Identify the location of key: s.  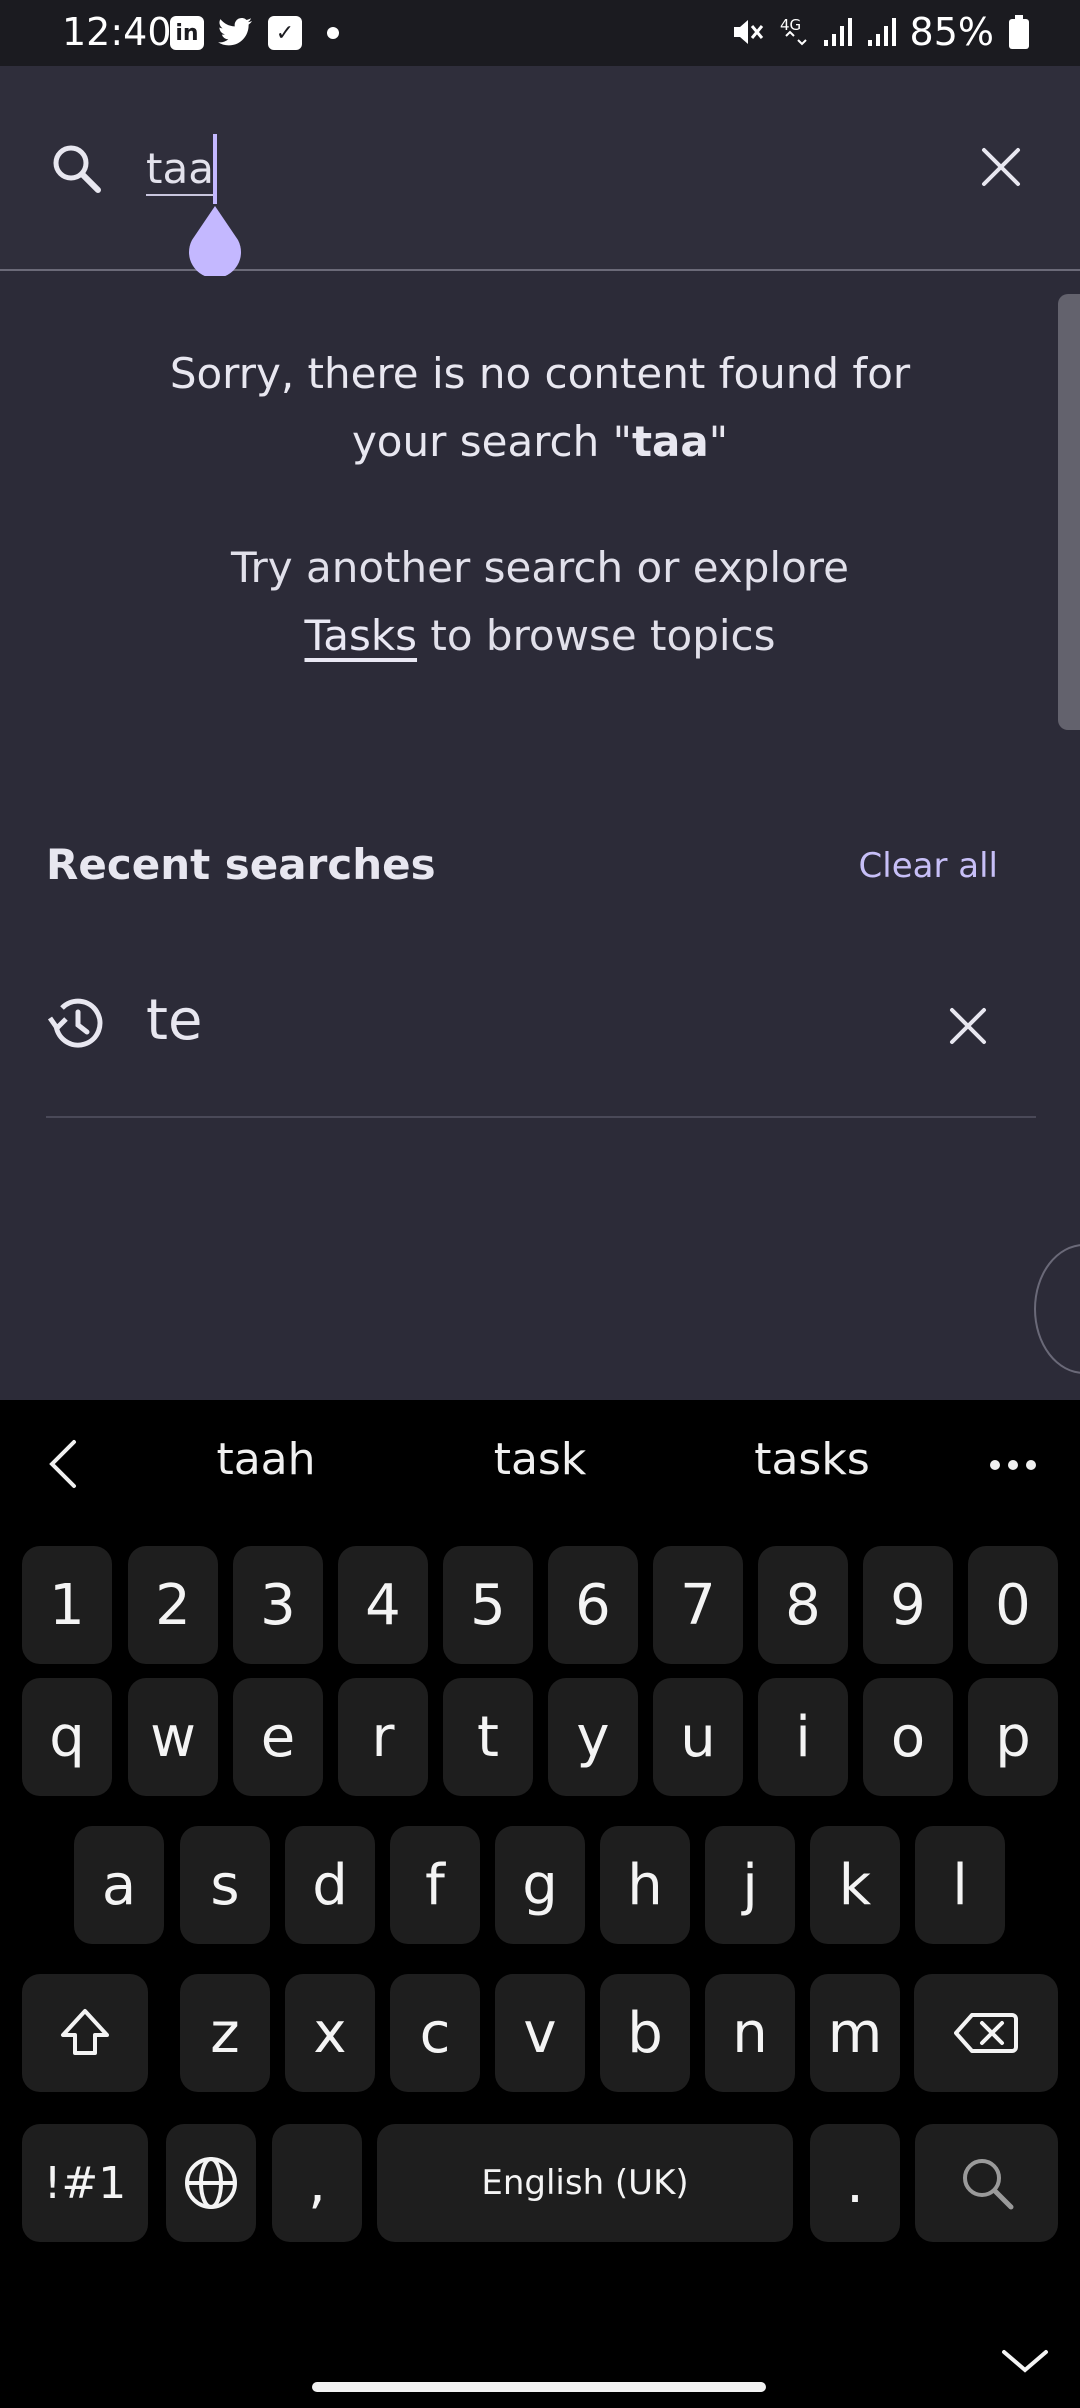
(225, 1885).